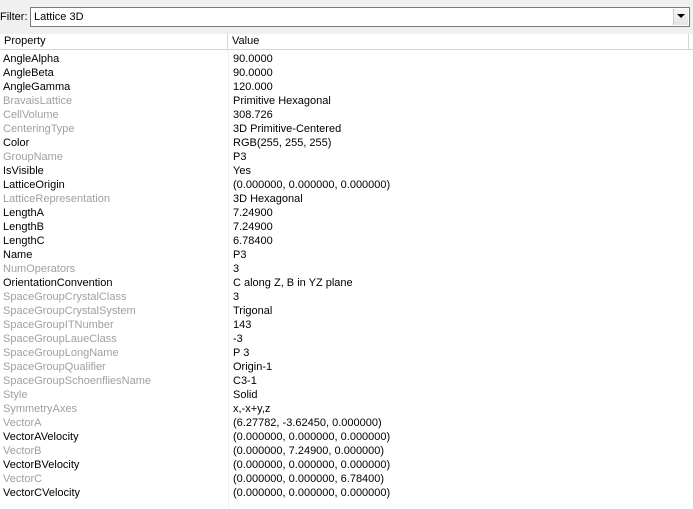  I want to click on property-row: IsVisible Yes, so click(346, 171).